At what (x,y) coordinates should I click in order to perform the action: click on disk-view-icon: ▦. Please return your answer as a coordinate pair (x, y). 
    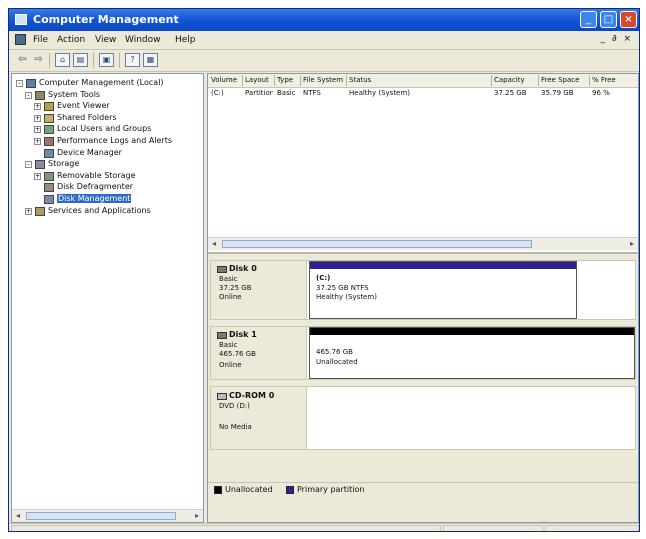
    Looking at the image, I should click on (150, 60).